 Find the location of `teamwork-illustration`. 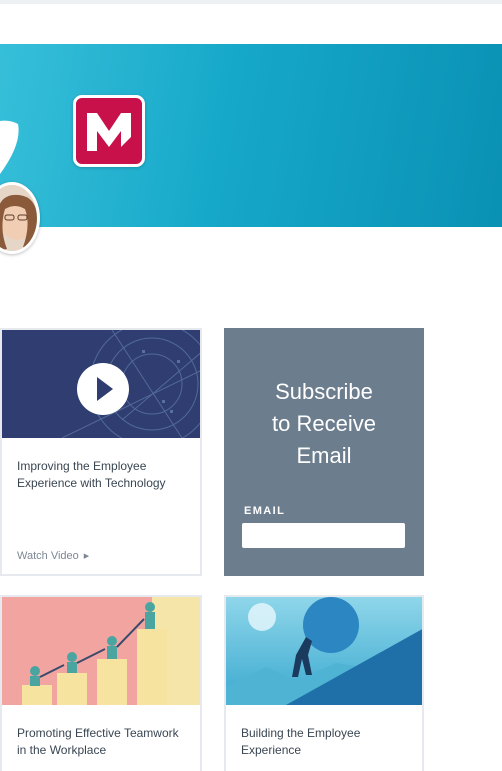

teamwork-illustration is located at coordinates (101, 651).